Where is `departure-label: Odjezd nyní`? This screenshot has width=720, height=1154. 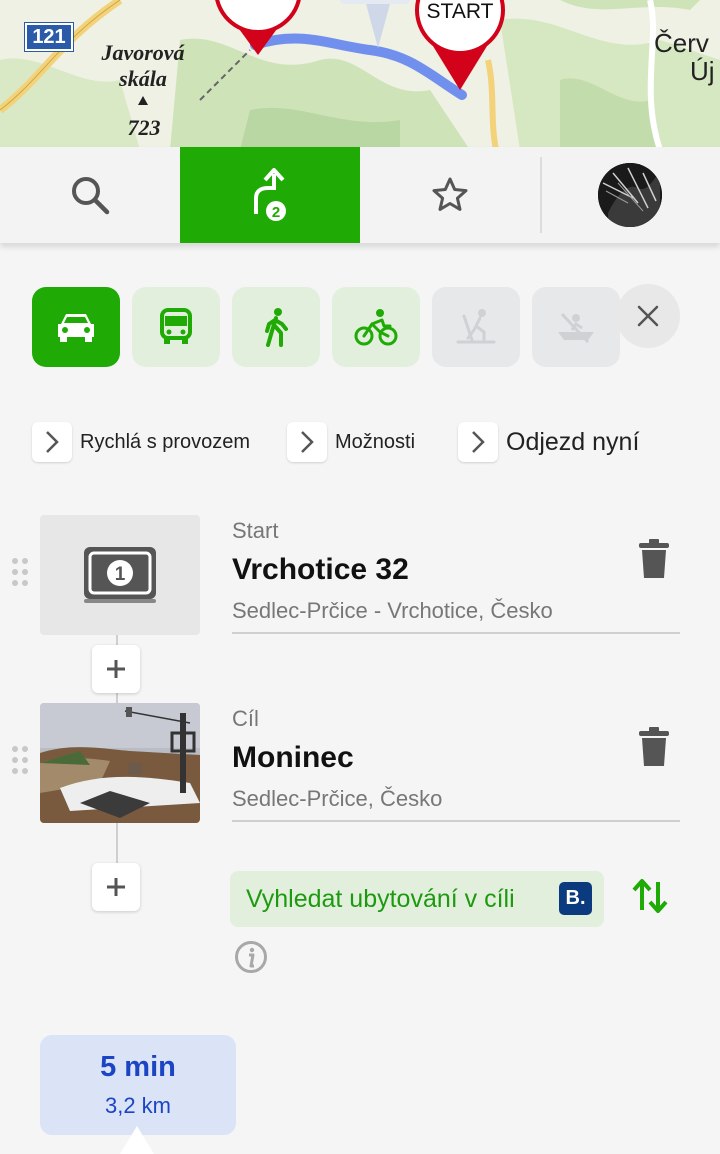
departure-label: Odjezd nyní is located at coordinates (573, 441).